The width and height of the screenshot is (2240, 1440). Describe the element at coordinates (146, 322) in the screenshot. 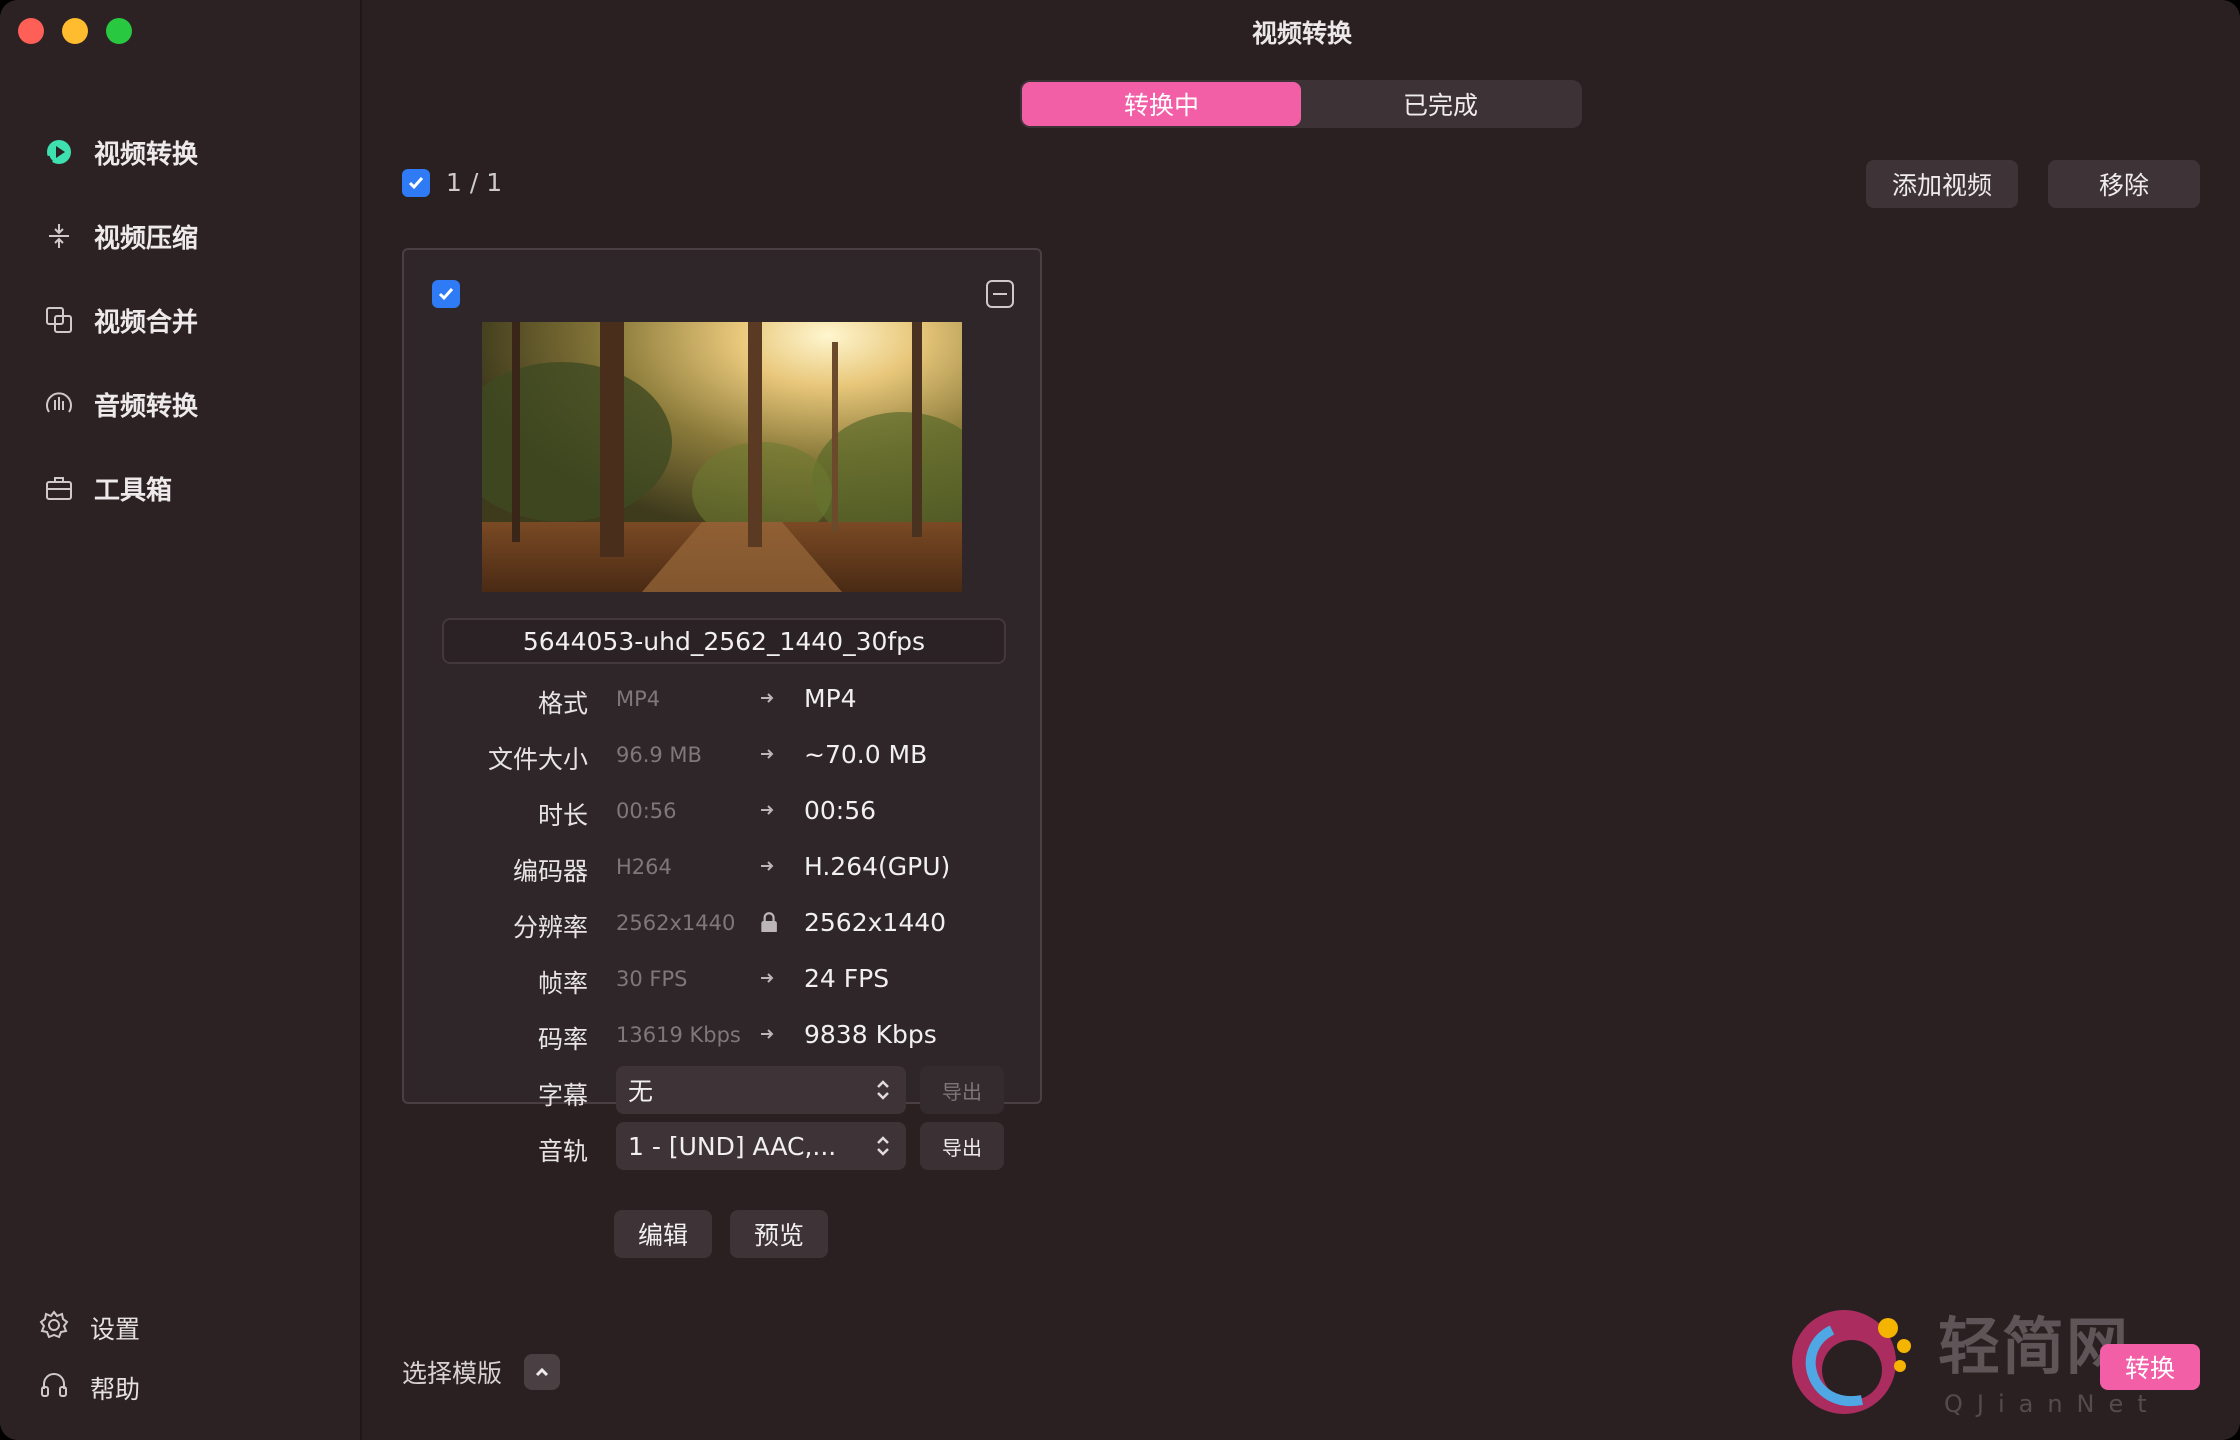

I see `sidebar-item-label: 视频合并` at that location.